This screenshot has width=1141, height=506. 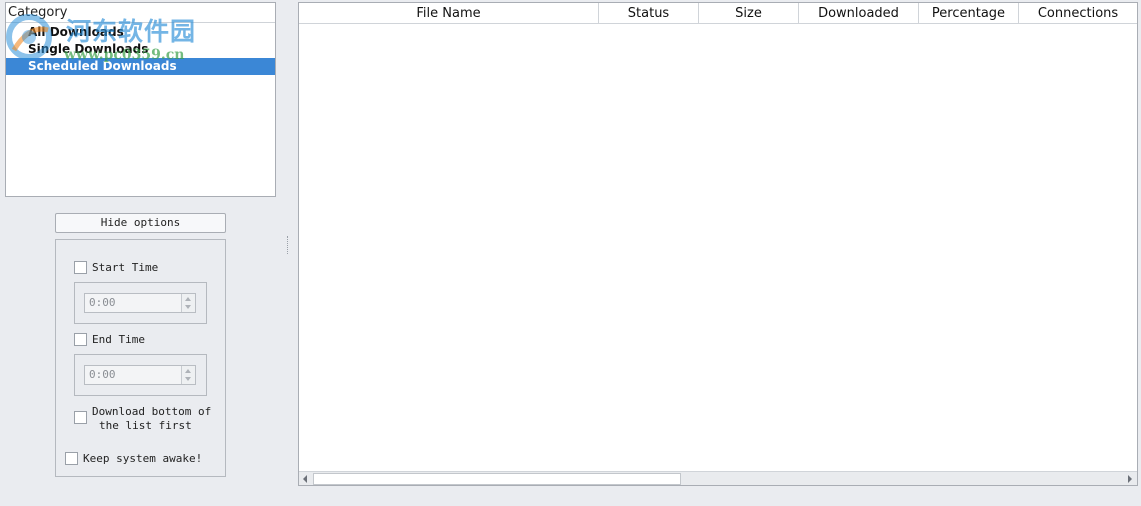 I want to click on end-time-box: 0:00, so click(x=140, y=375).